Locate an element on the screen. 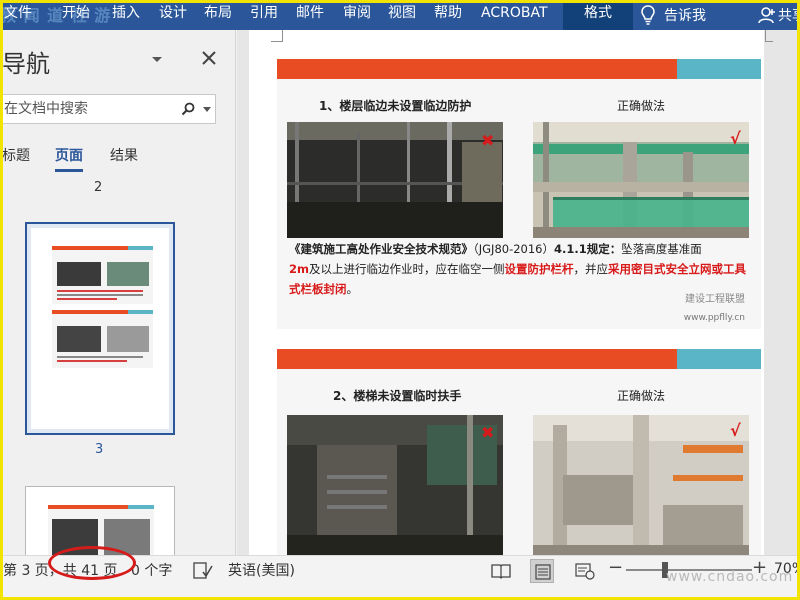  language-indicator: 英语(美国) is located at coordinates (261, 571).